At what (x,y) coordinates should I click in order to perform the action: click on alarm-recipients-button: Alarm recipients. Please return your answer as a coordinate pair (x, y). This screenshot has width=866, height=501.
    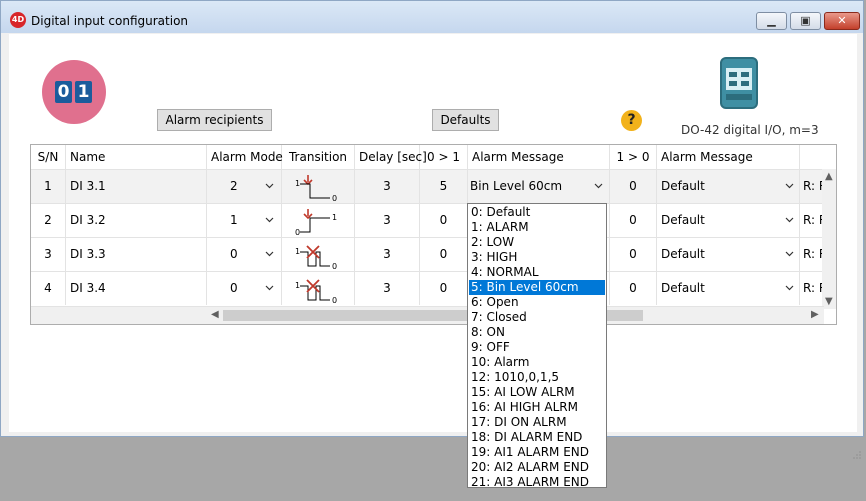
    Looking at the image, I should click on (214, 120).